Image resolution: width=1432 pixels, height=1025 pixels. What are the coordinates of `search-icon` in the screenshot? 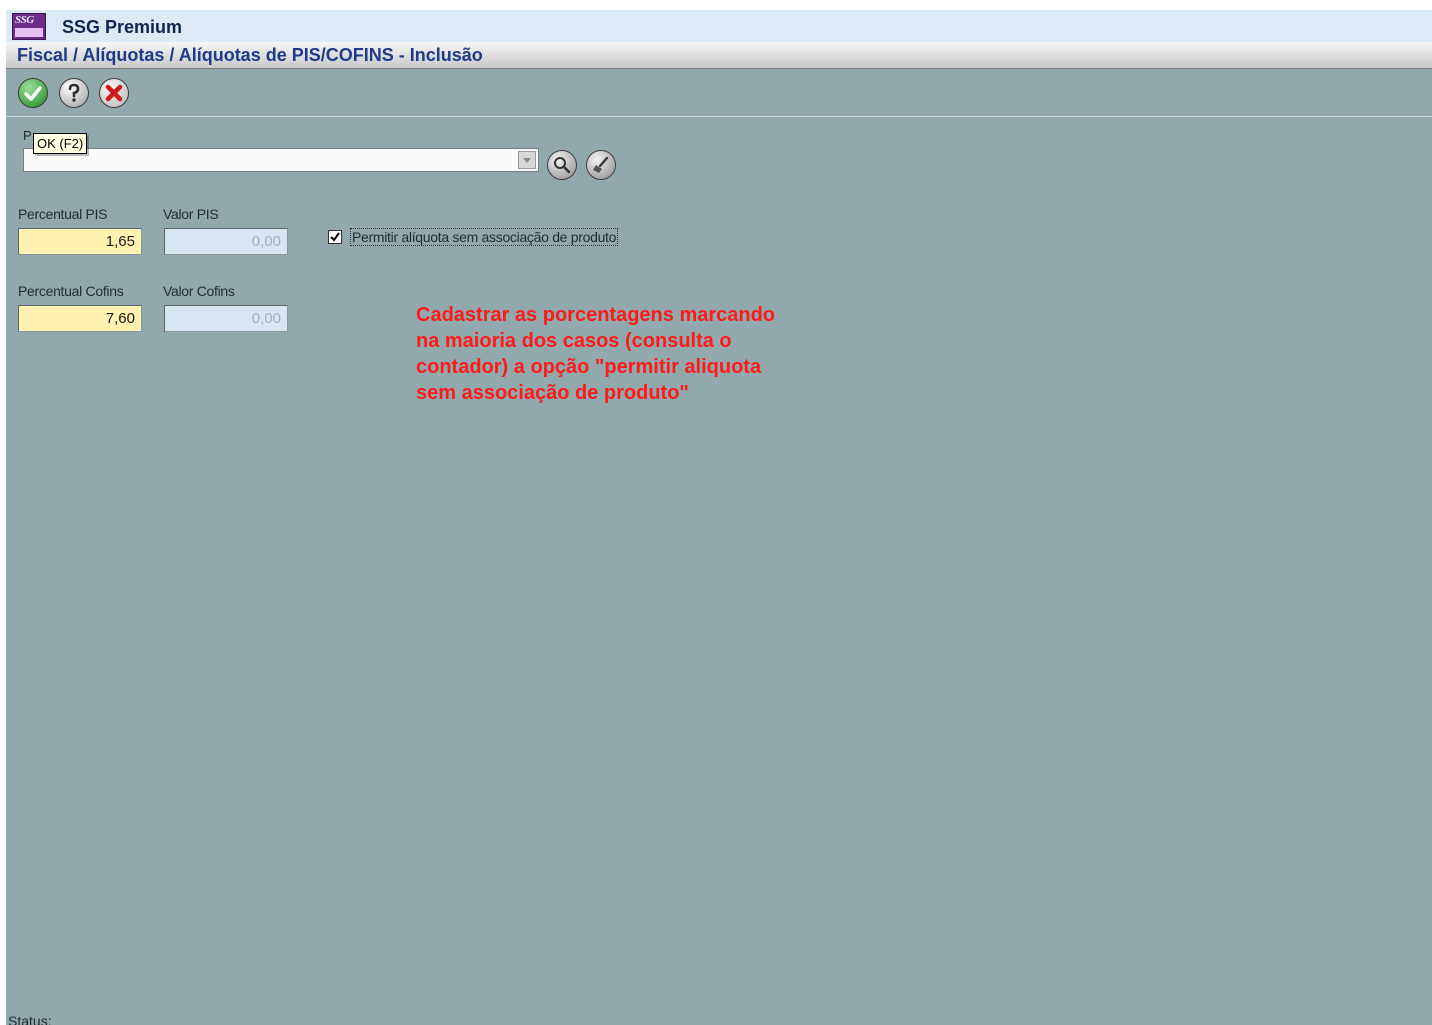 It's located at (562, 165).